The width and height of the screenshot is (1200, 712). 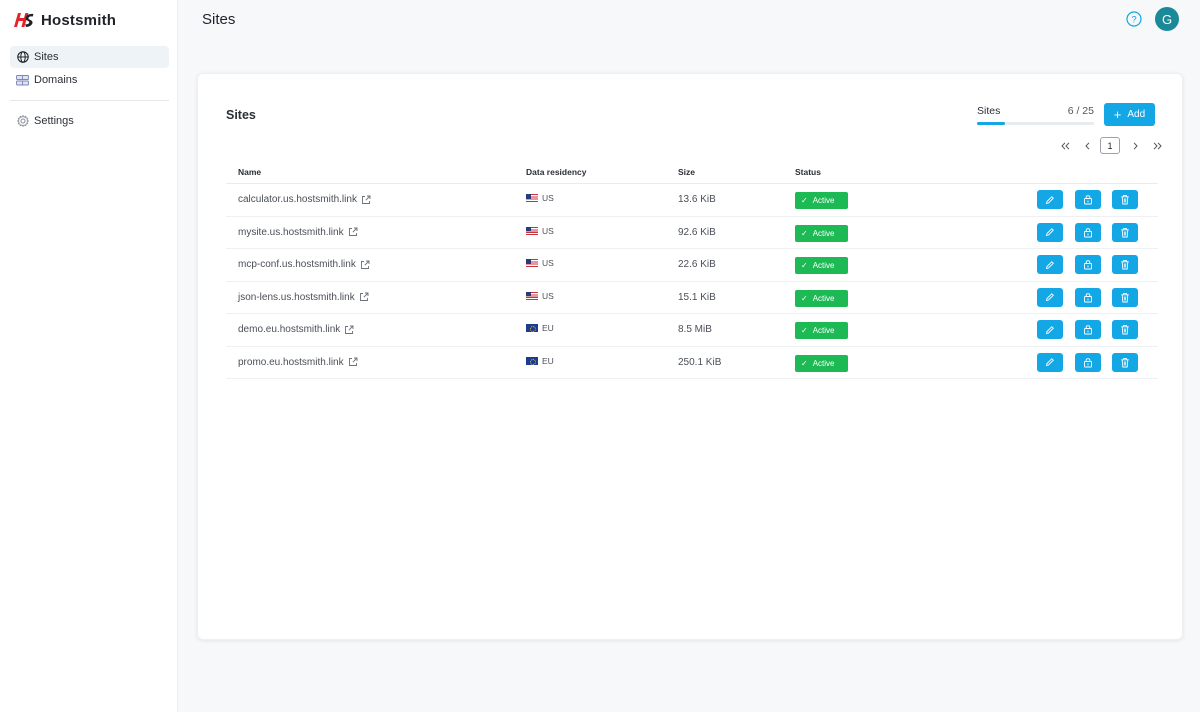 What do you see at coordinates (1117, 114) in the screenshot?
I see `plus-icon: +` at bounding box center [1117, 114].